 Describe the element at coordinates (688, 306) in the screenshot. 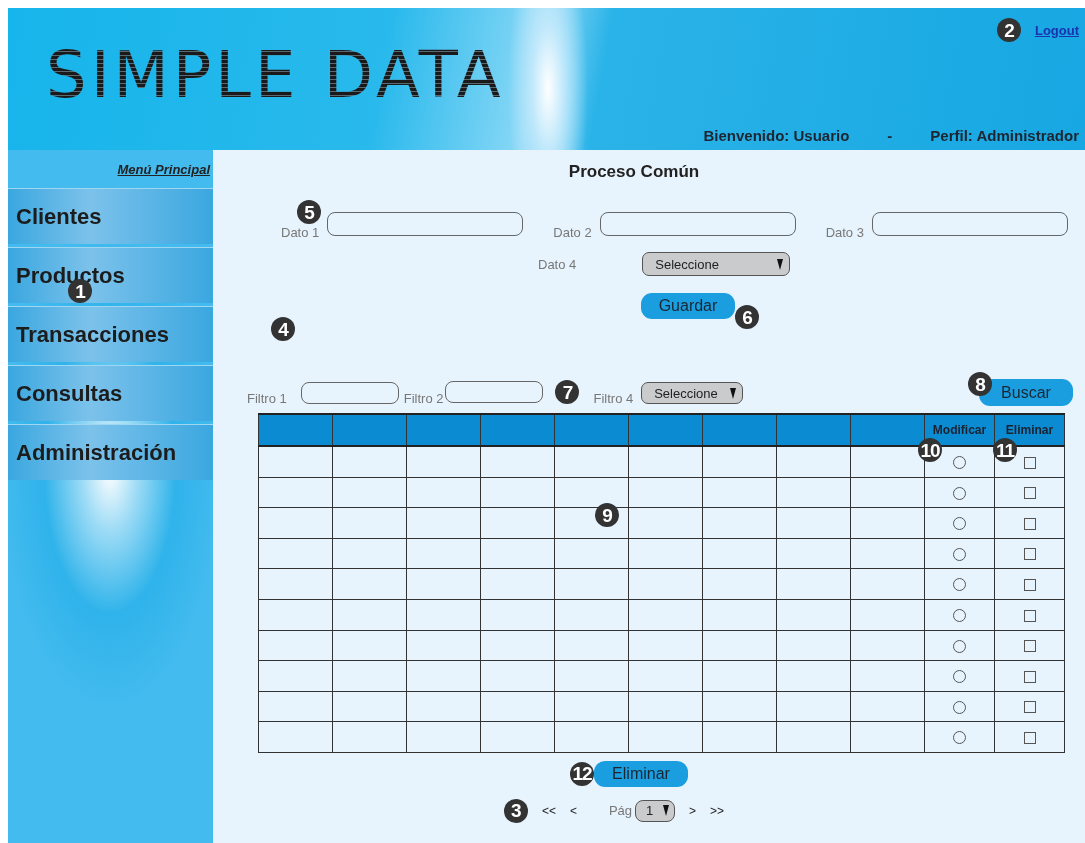

I see `save-button: Guardar` at that location.